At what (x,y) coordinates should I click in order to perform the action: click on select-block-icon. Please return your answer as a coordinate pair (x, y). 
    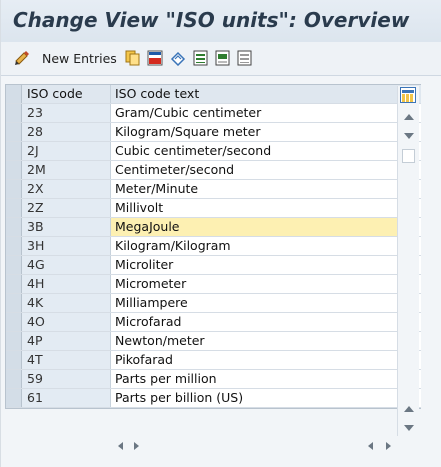
    Looking at the image, I should click on (223, 58).